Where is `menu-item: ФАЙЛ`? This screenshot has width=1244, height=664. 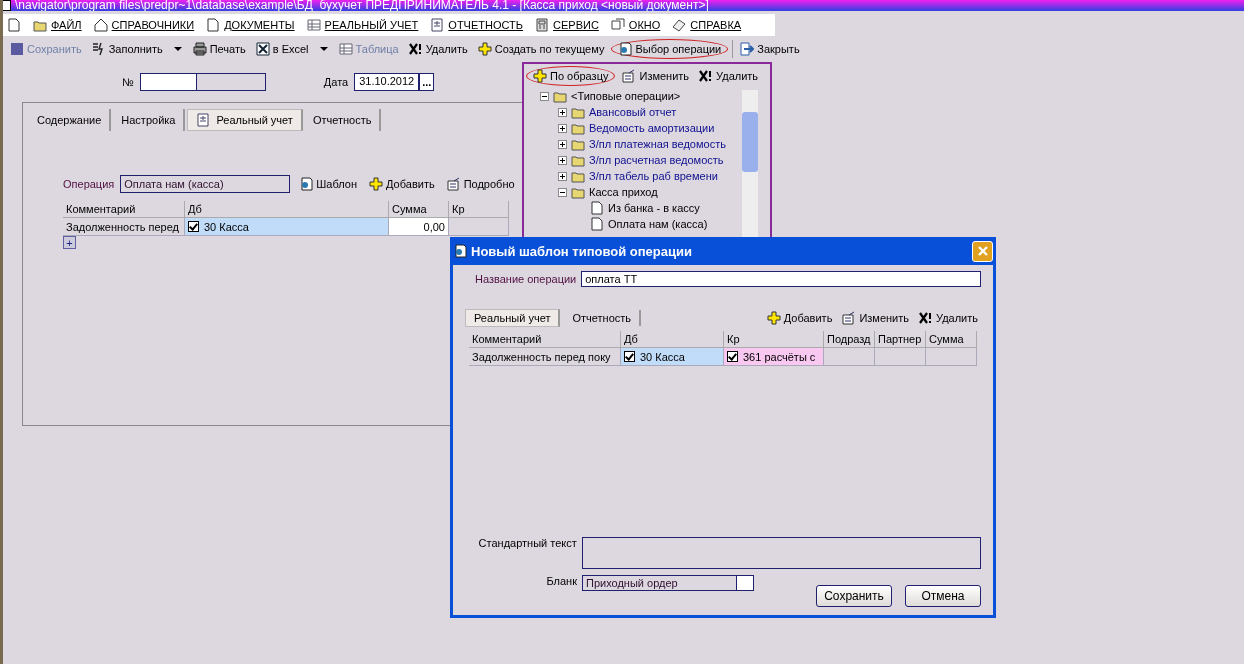
menu-item: ФАЙЛ is located at coordinates (66, 25).